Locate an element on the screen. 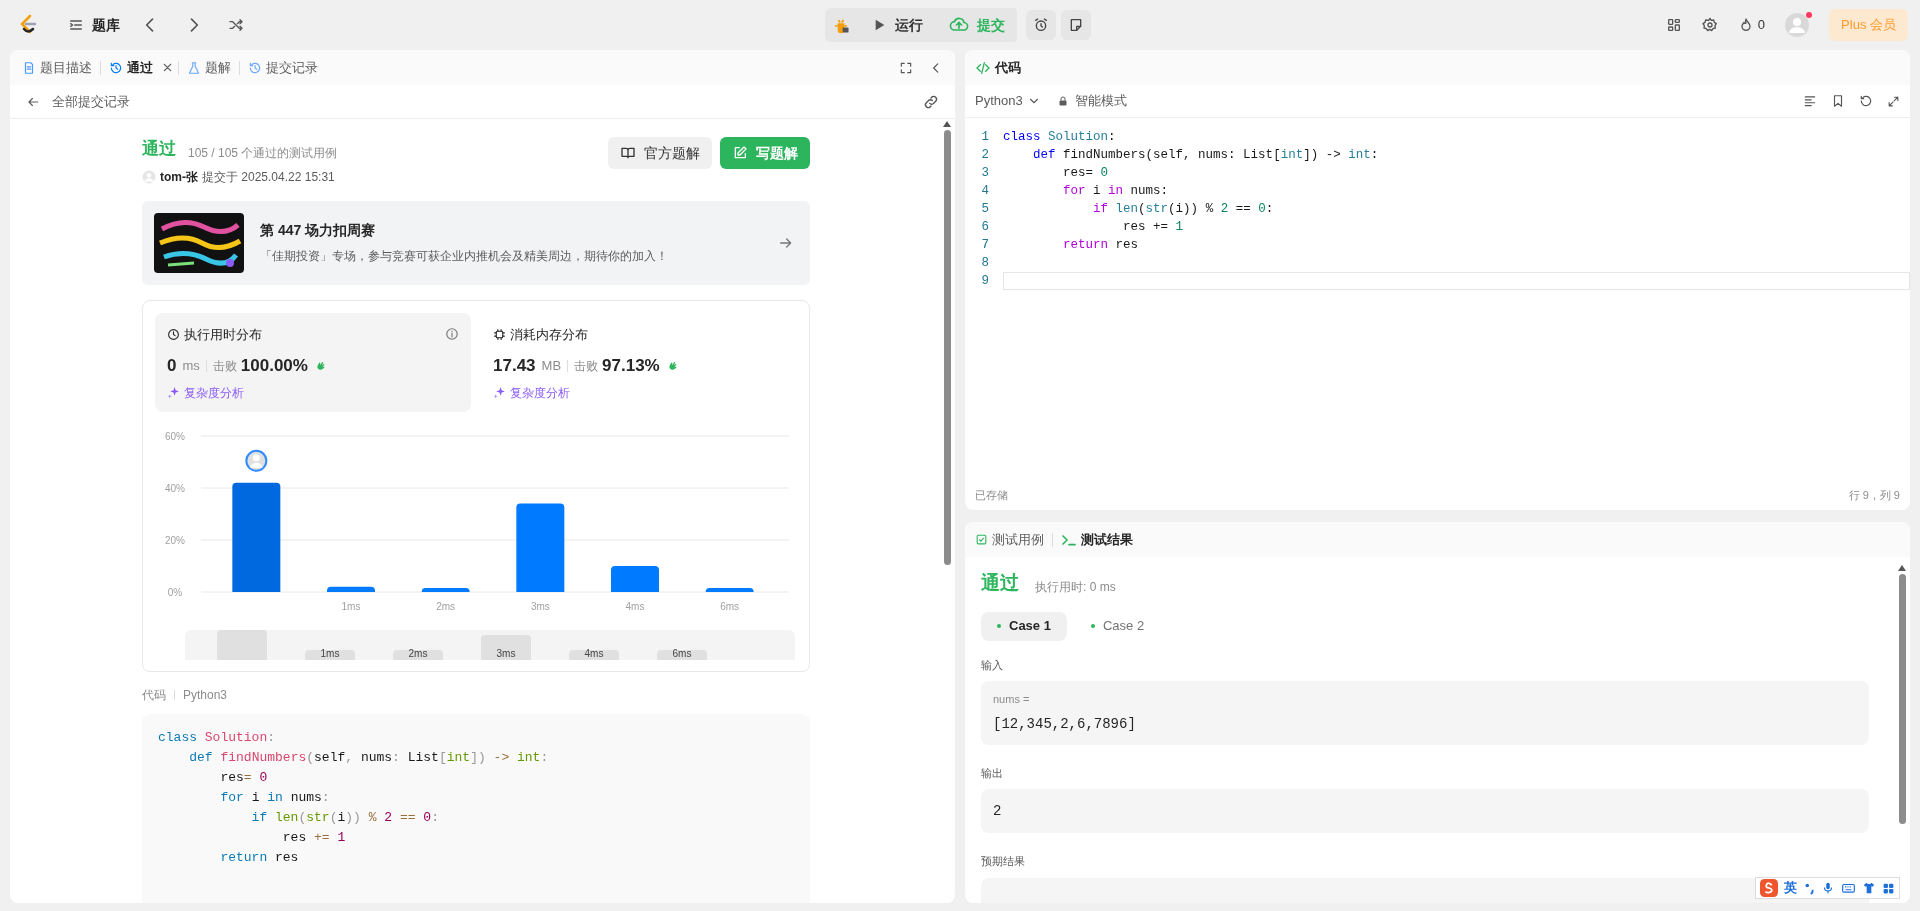 Image resolution: width=1920 pixels, height=911 pixels. section-label: 输出 is located at coordinates (992, 773).